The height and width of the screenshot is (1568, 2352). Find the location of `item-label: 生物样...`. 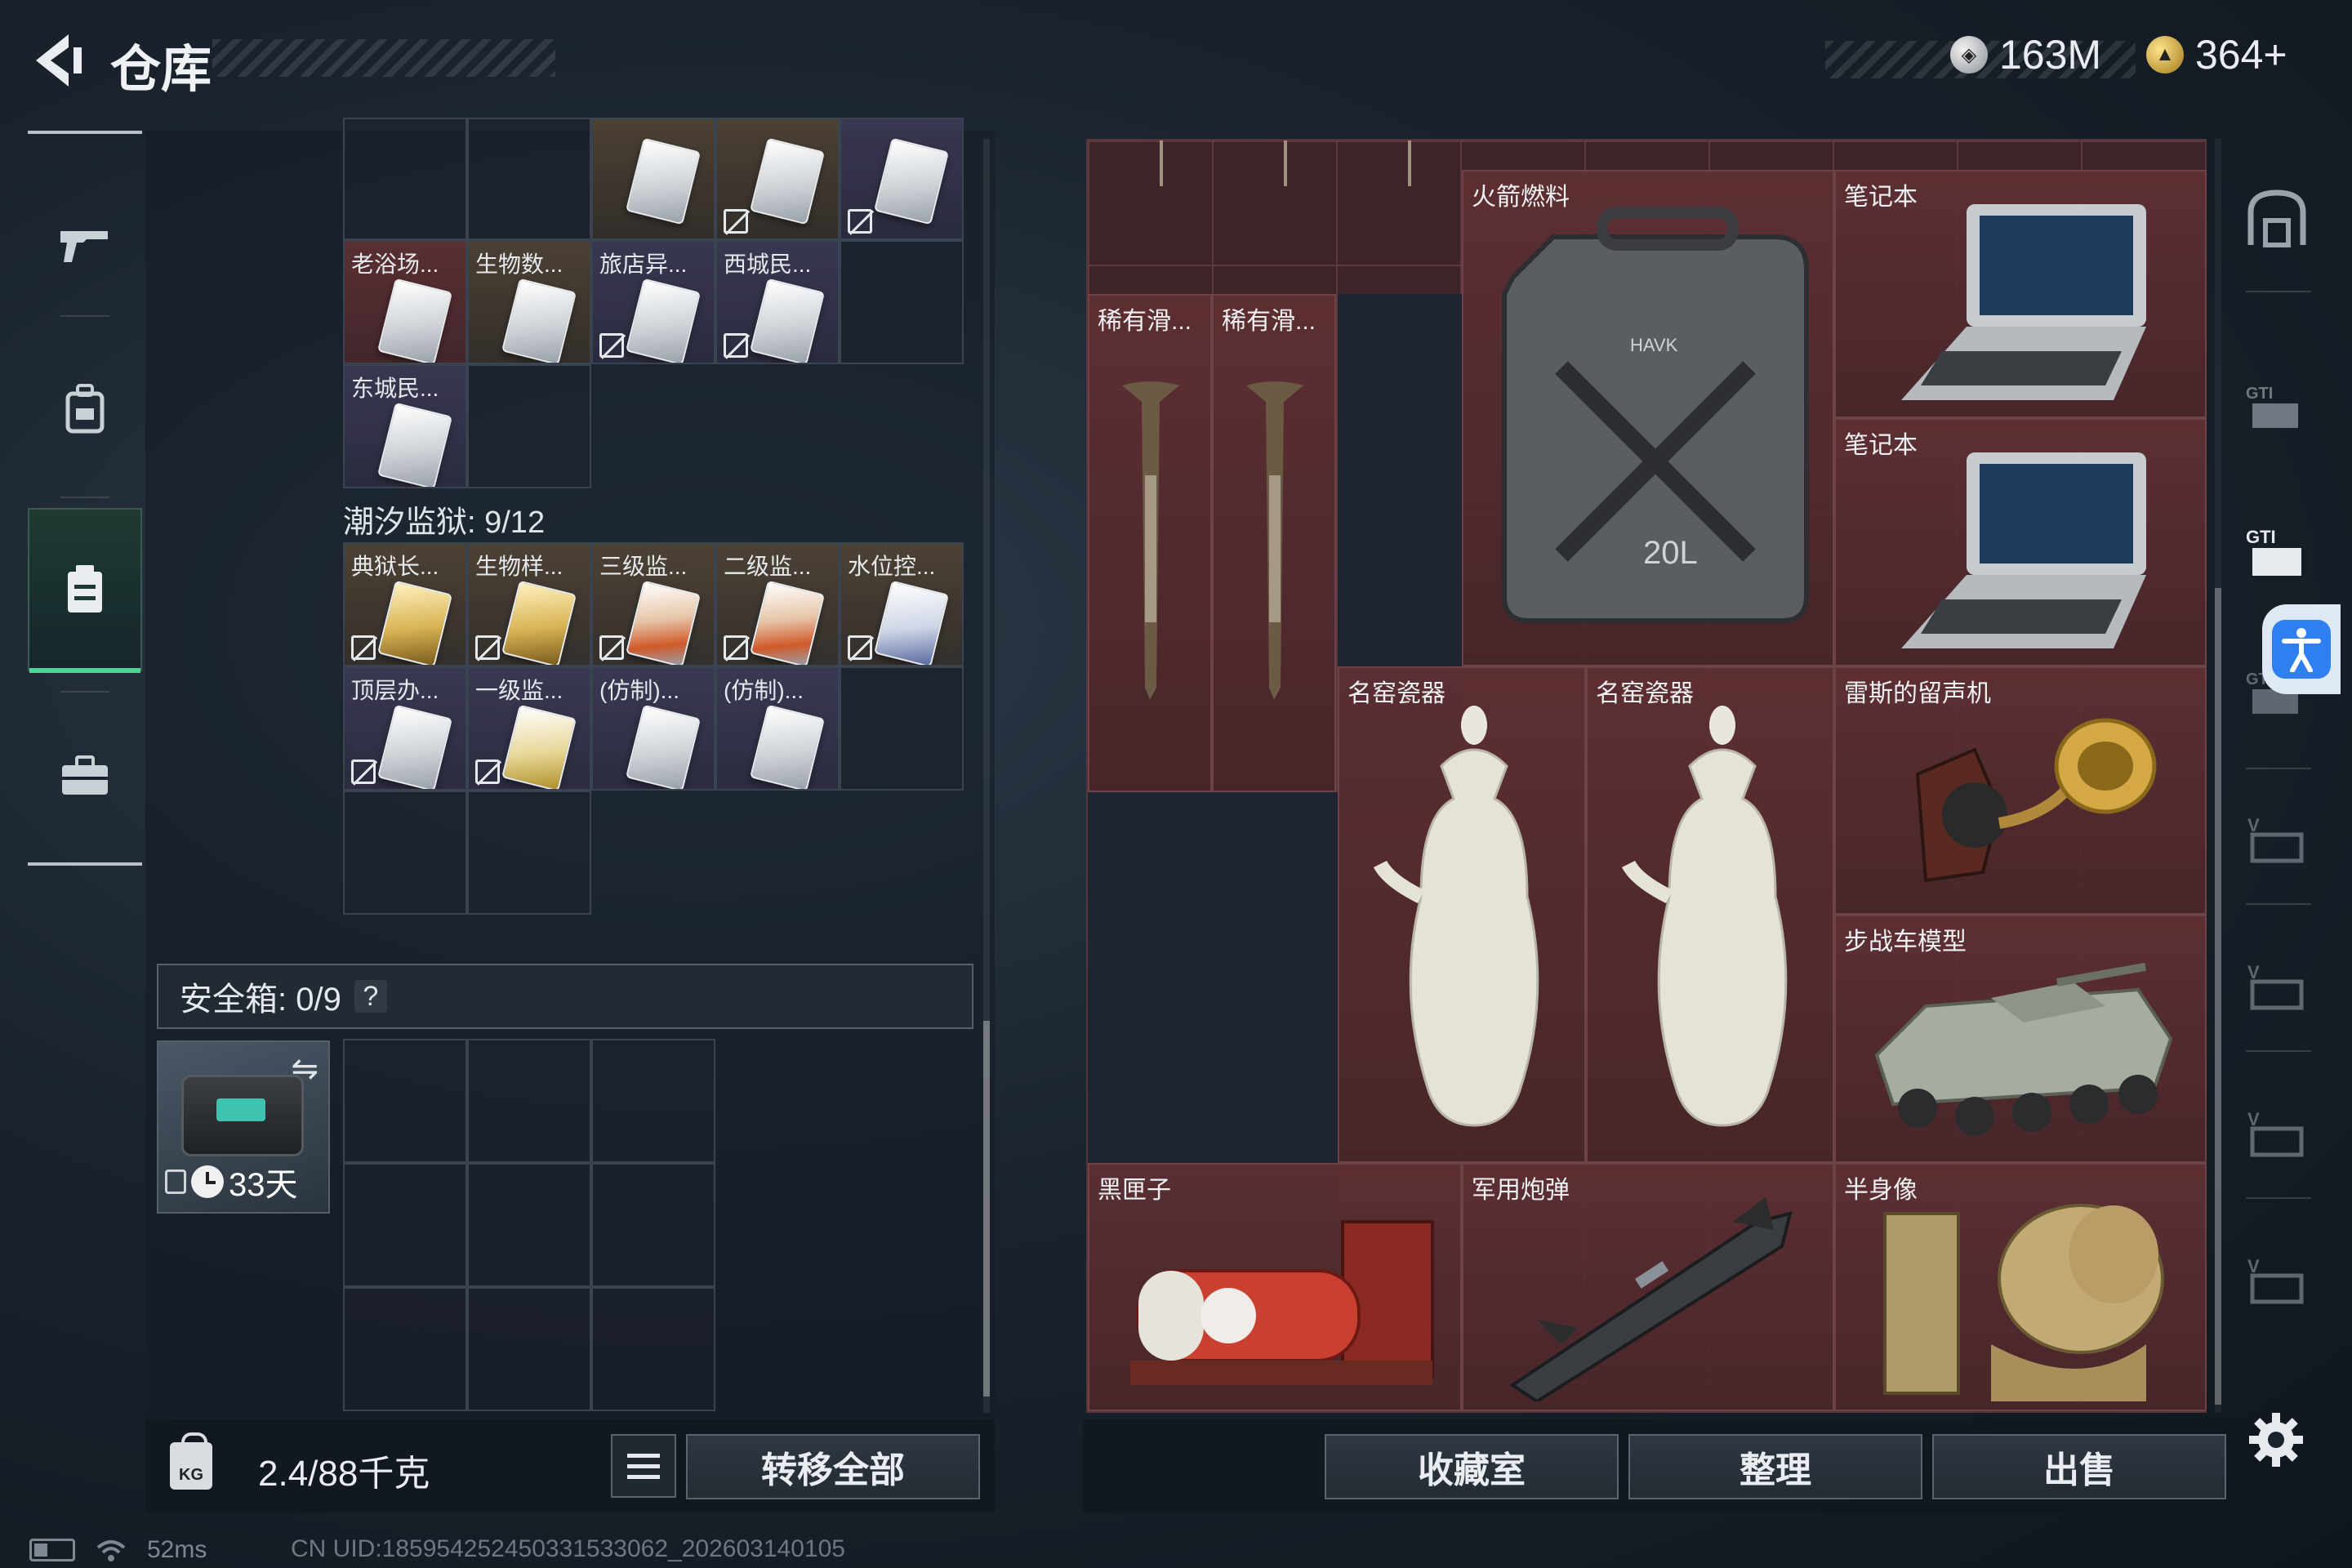

item-label: 生物样... is located at coordinates (519, 566).